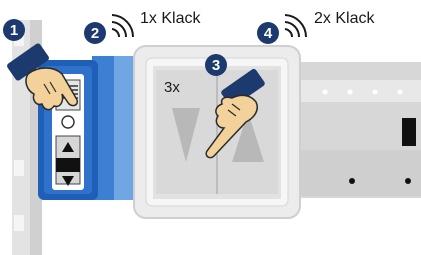 Image resolution: width=421 pixels, height=255 pixels. Describe the element at coordinates (170, 18) in the screenshot. I see `step-2-label: 1x Klack` at that location.